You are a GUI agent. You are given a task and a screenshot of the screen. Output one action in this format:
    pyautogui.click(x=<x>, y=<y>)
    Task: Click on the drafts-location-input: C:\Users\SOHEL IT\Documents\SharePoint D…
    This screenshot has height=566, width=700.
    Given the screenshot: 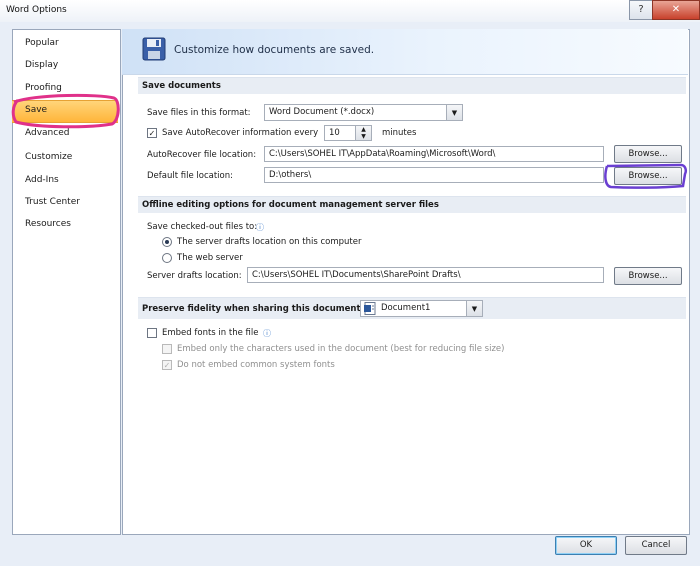 What is the action you would take?
    pyautogui.click(x=425, y=275)
    